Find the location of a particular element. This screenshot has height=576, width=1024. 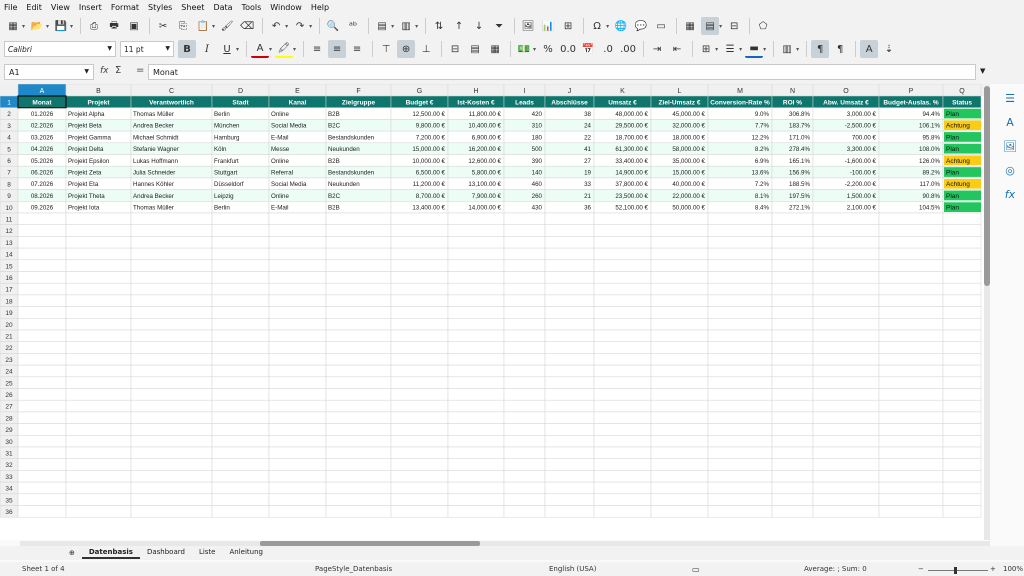

zoom-slider-thumb is located at coordinates (955, 570).